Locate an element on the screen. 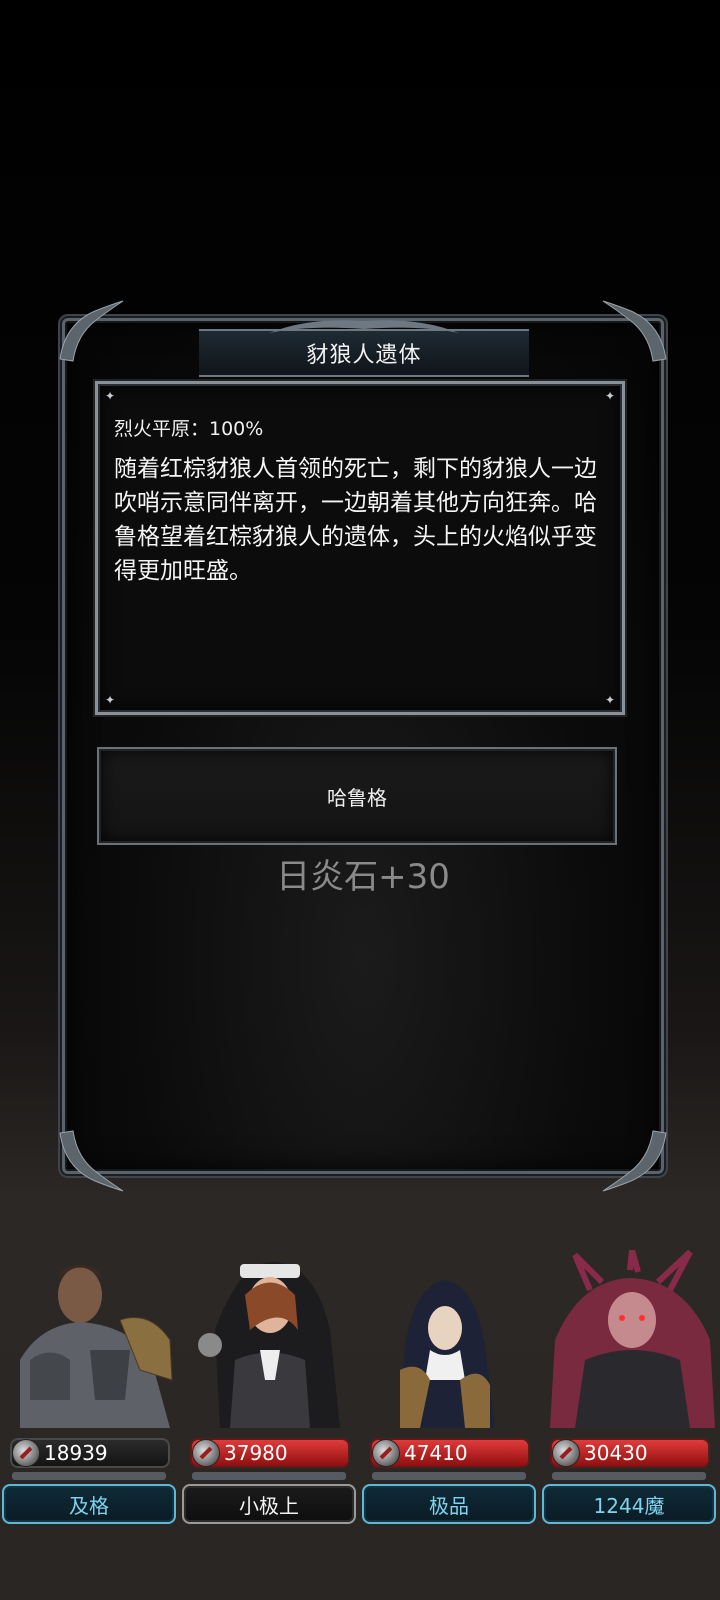 This screenshot has width=720, height=1600. warrior-portrait is located at coordinates (96, 1346).